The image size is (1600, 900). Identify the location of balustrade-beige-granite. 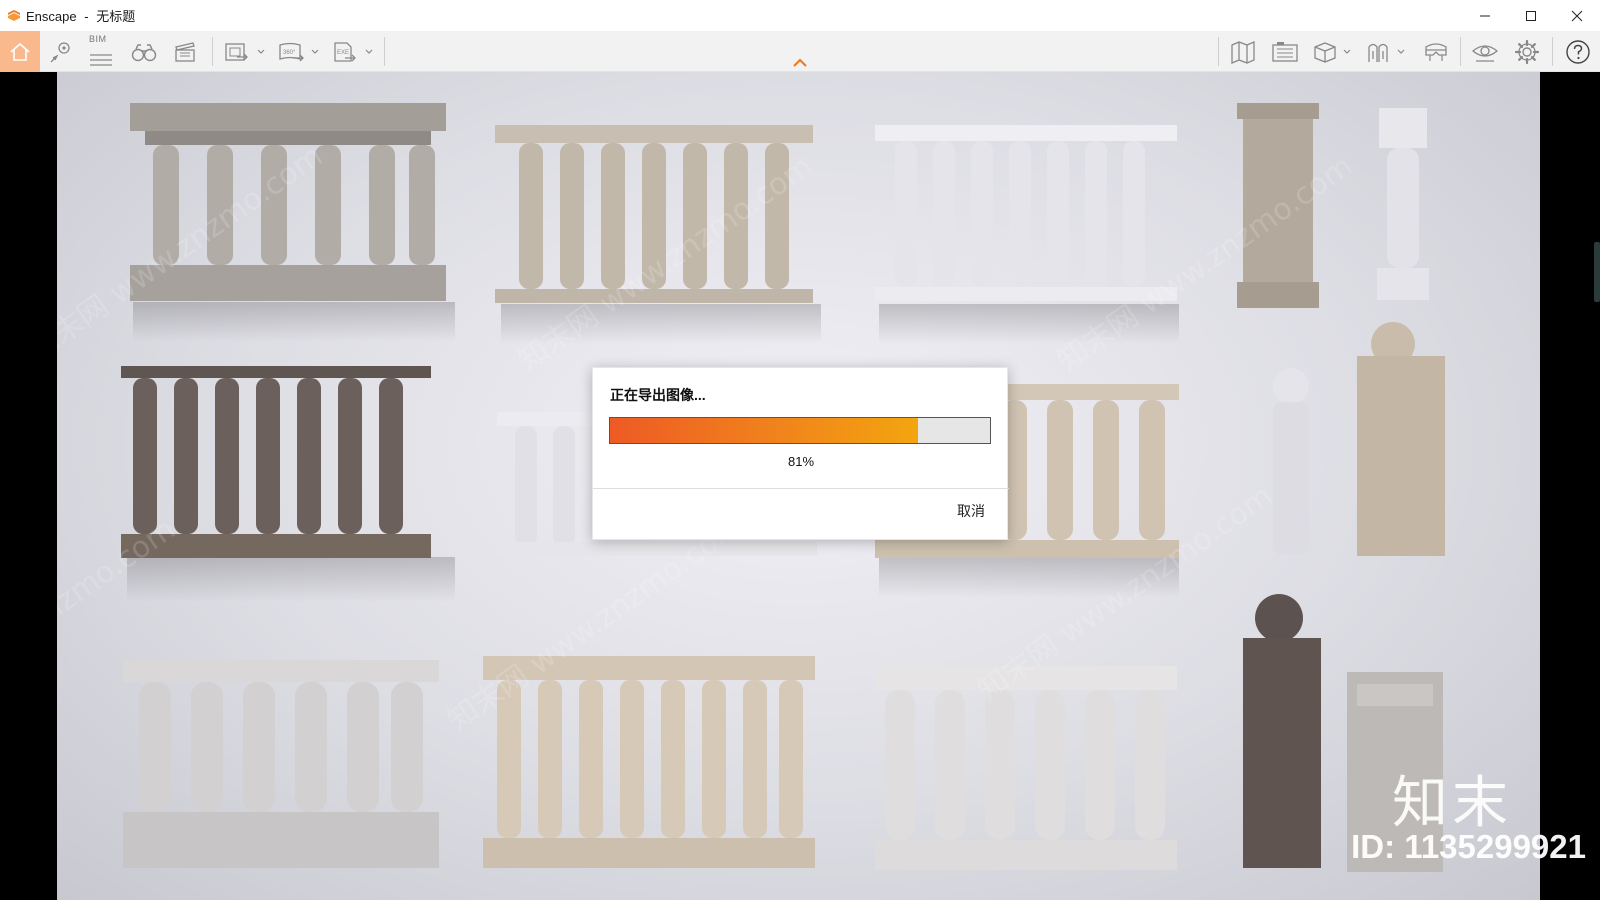
(658, 234).